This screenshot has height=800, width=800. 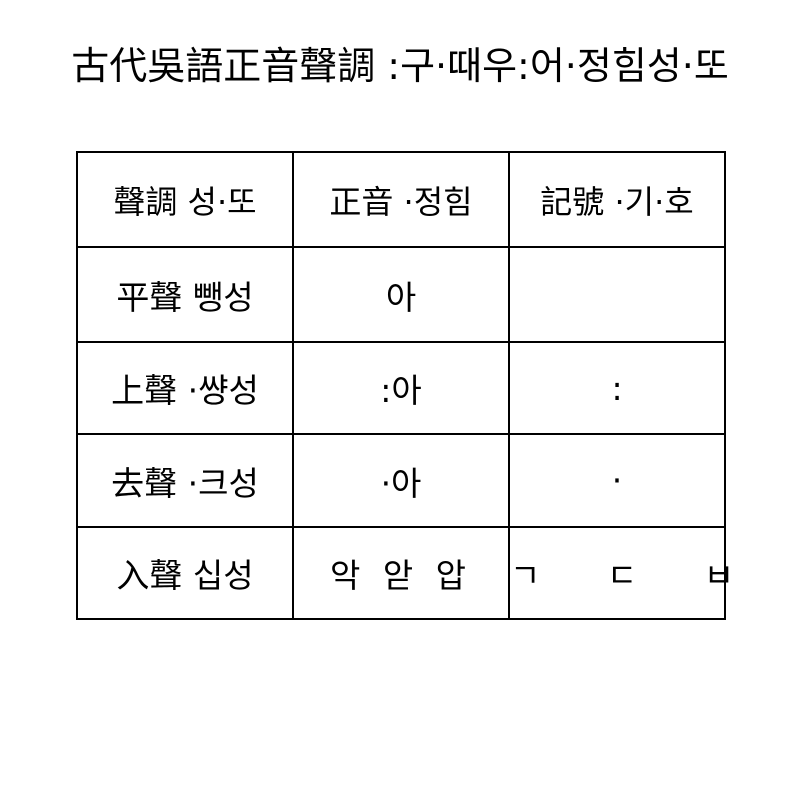 I want to click on zhengyin-cell: :아, so click(x=401, y=388).